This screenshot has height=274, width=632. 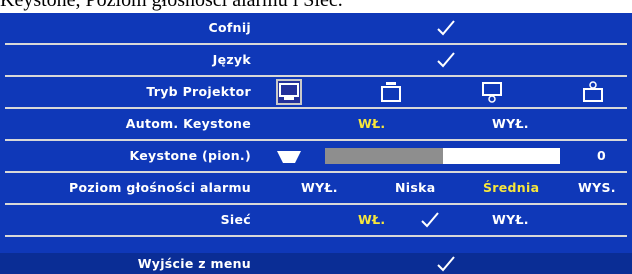 What do you see at coordinates (415, 188) in the screenshot?
I see `alarm-option-low: Niska` at bounding box center [415, 188].